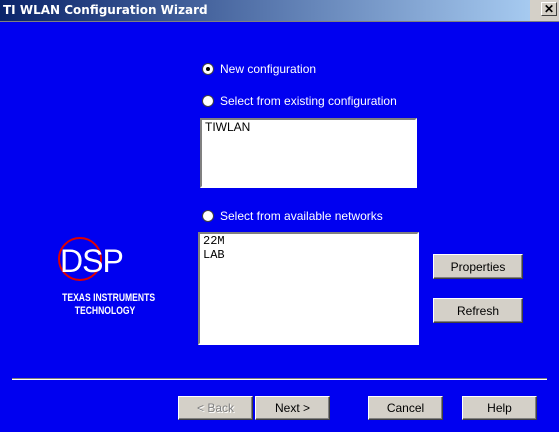 The image size is (559, 432). What do you see at coordinates (208, 69) in the screenshot?
I see `radio-button-checked` at bounding box center [208, 69].